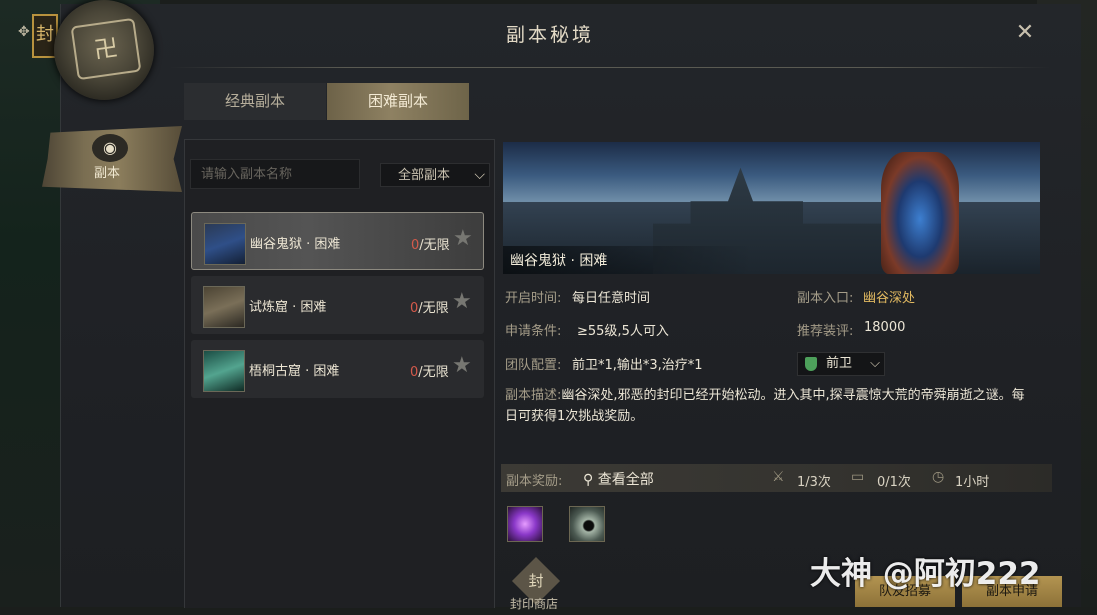 Image resolution: width=1097 pixels, height=615 pixels. Describe the element at coordinates (255, 101) in the screenshot. I see `tab-classic-dungeon: 经典副本` at that location.